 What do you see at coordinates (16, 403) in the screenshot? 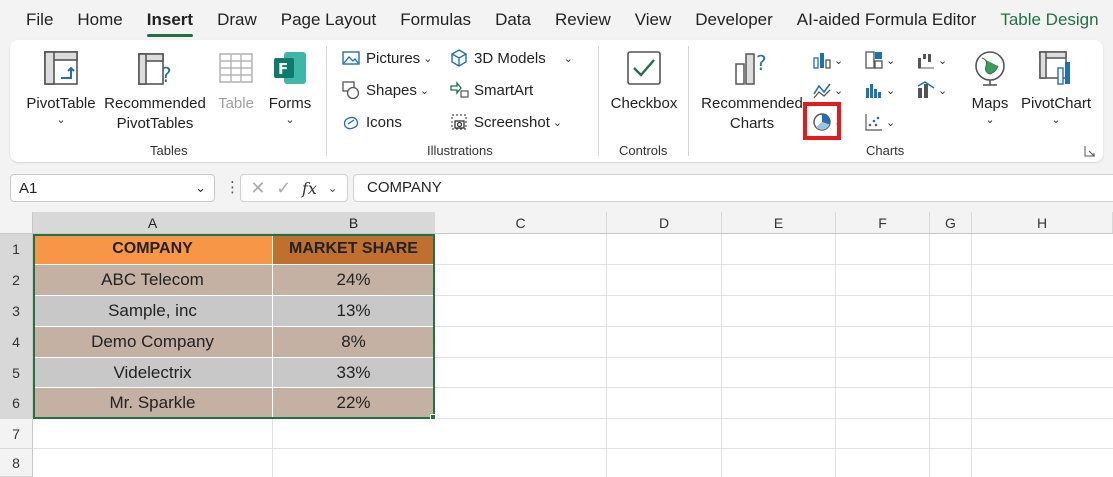
I see `row-header-6: 6` at bounding box center [16, 403].